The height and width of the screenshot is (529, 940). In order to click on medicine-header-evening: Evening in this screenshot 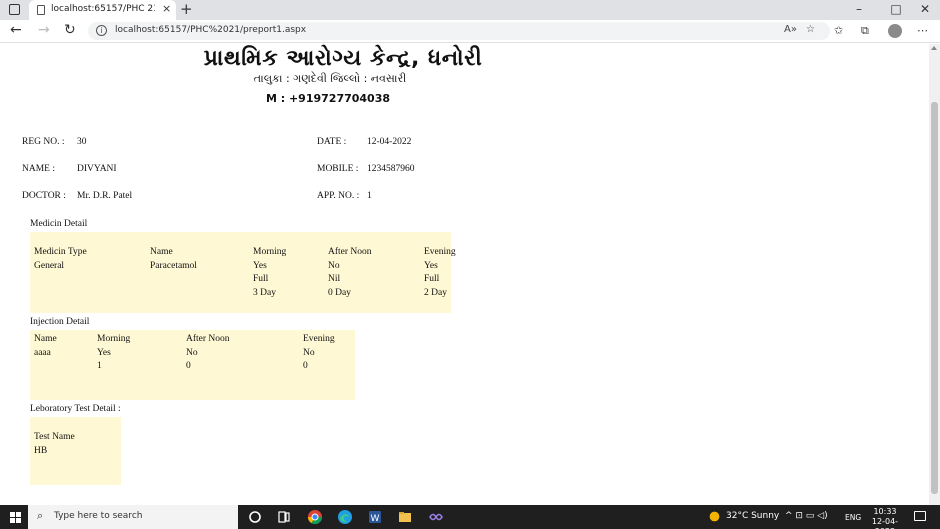, I will do `click(440, 252)`.